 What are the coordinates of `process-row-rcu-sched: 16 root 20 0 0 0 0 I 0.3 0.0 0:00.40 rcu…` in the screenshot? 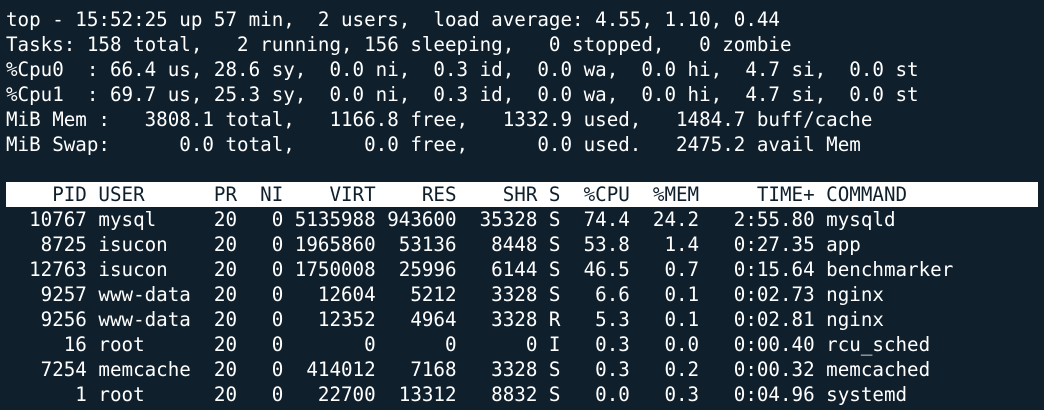 It's located at (468, 344).